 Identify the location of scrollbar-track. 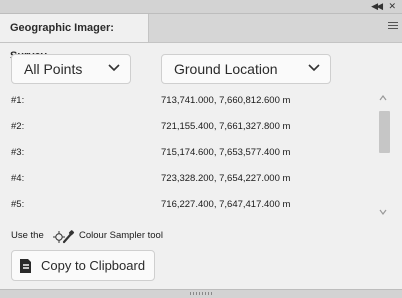
(384, 155).